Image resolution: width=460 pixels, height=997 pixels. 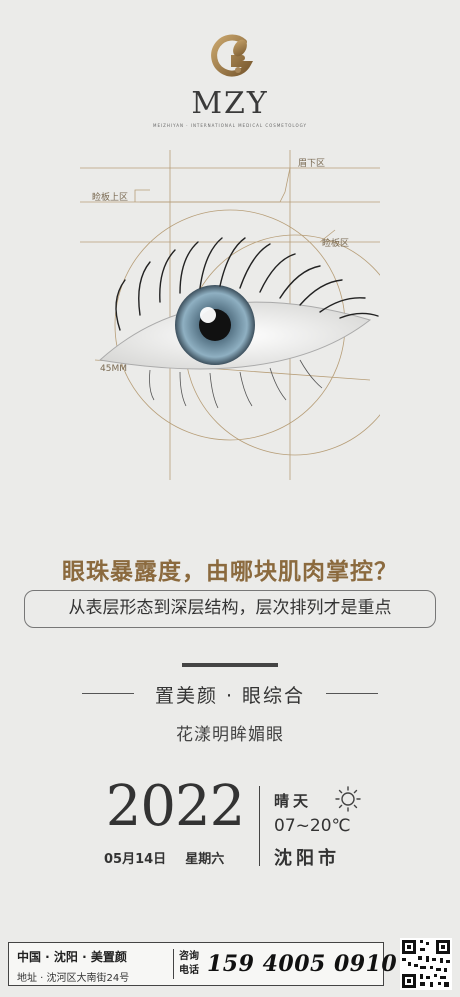 What do you see at coordinates (73, 978) in the screenshot?
I see `contact-line2: 地址 · 沈河区大南街24号` at bounding box center [73, 978].